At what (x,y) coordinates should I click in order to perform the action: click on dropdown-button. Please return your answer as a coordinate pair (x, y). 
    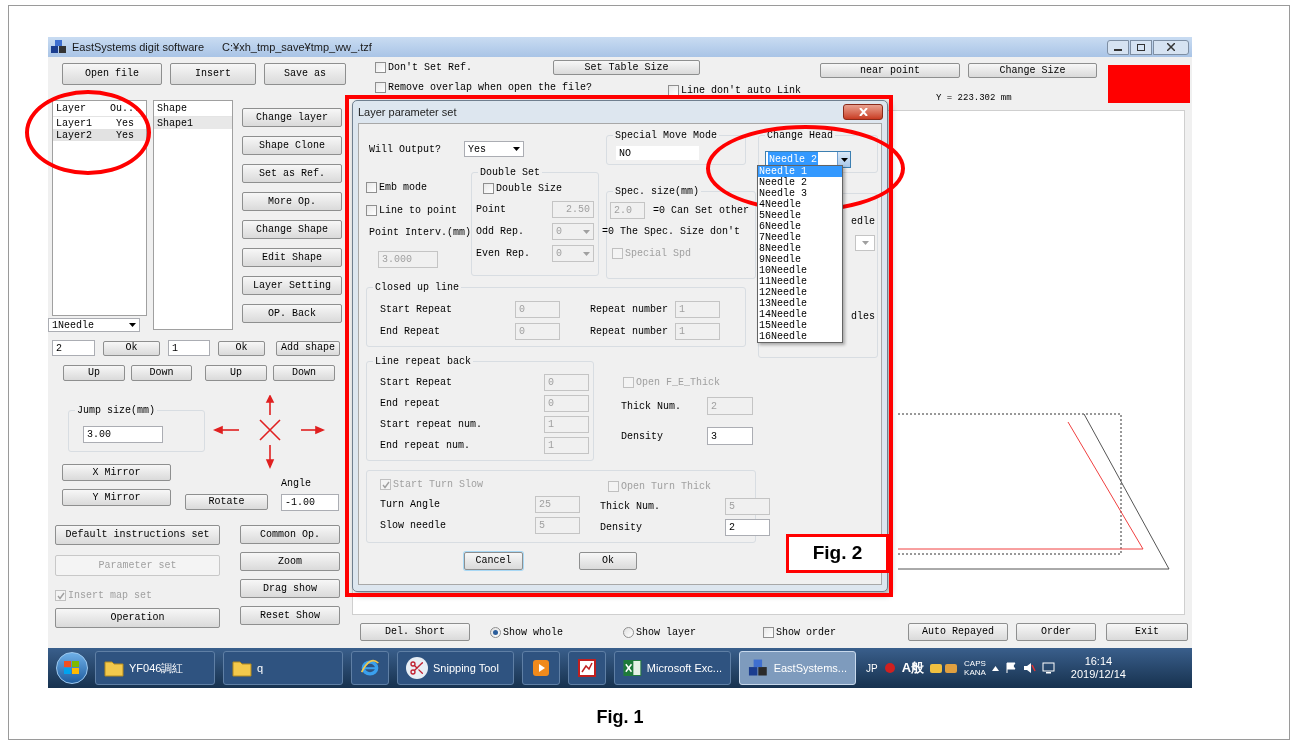
    Looking at the image, I should click on (843, 159).